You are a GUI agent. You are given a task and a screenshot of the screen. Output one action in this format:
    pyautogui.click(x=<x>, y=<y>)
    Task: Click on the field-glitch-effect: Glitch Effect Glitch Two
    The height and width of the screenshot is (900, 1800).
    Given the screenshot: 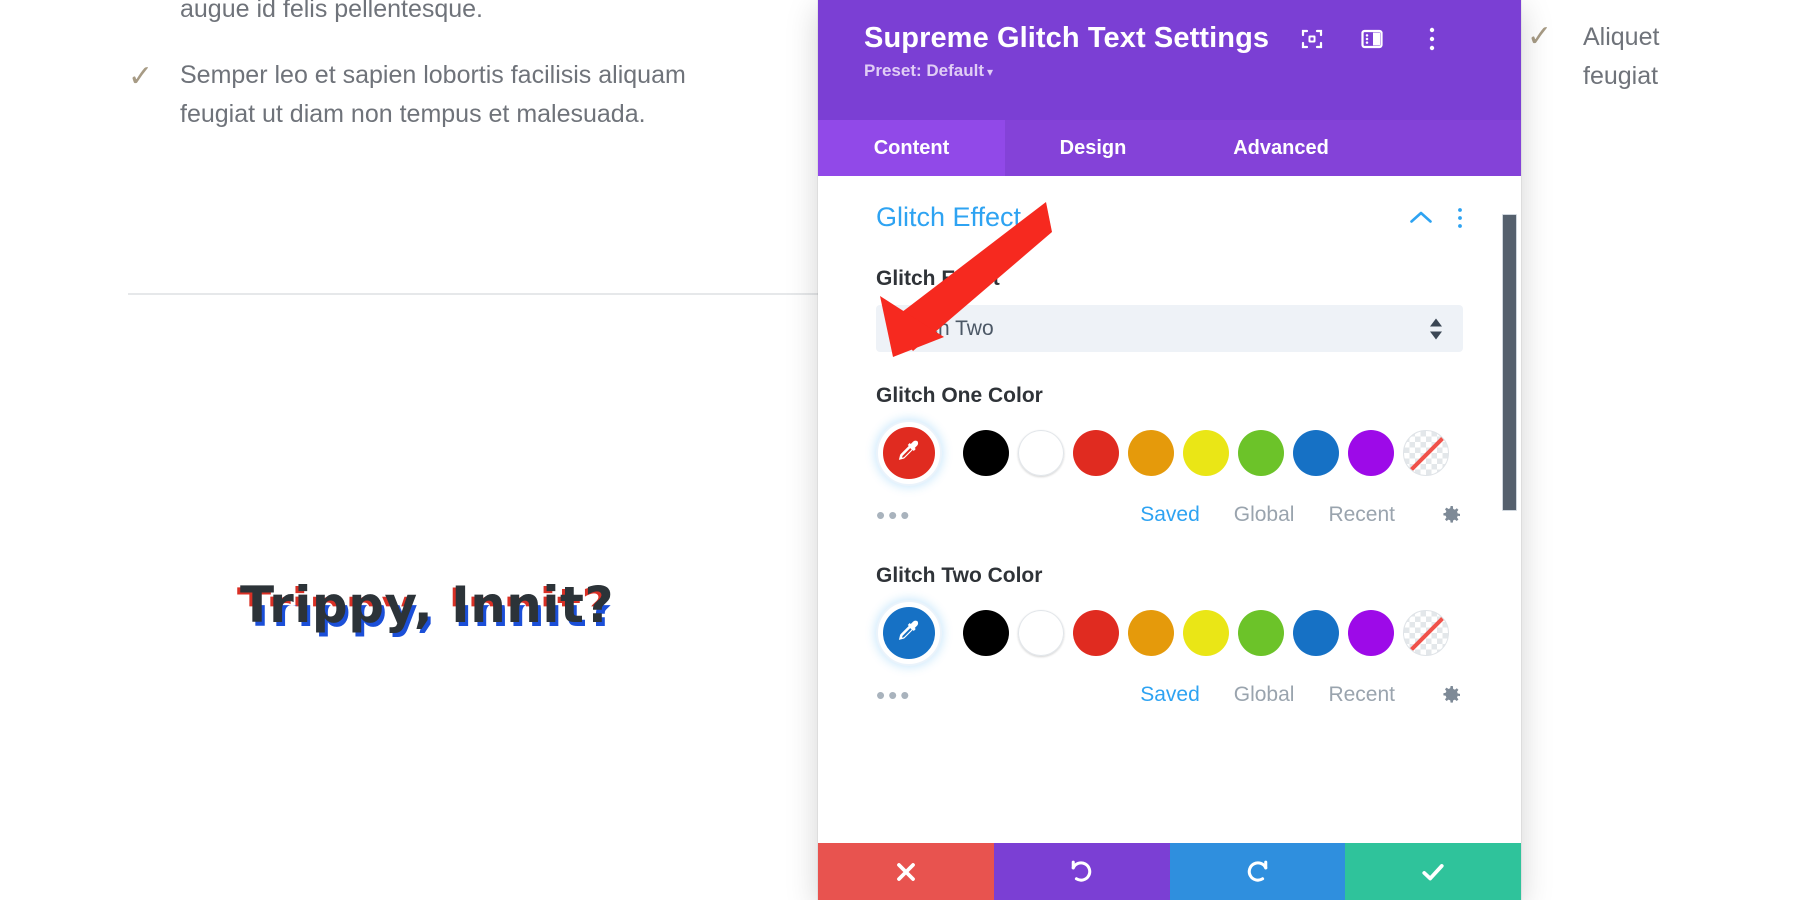 What is the action you would take?
    pyautogui.click(x=1169, y=309)
    